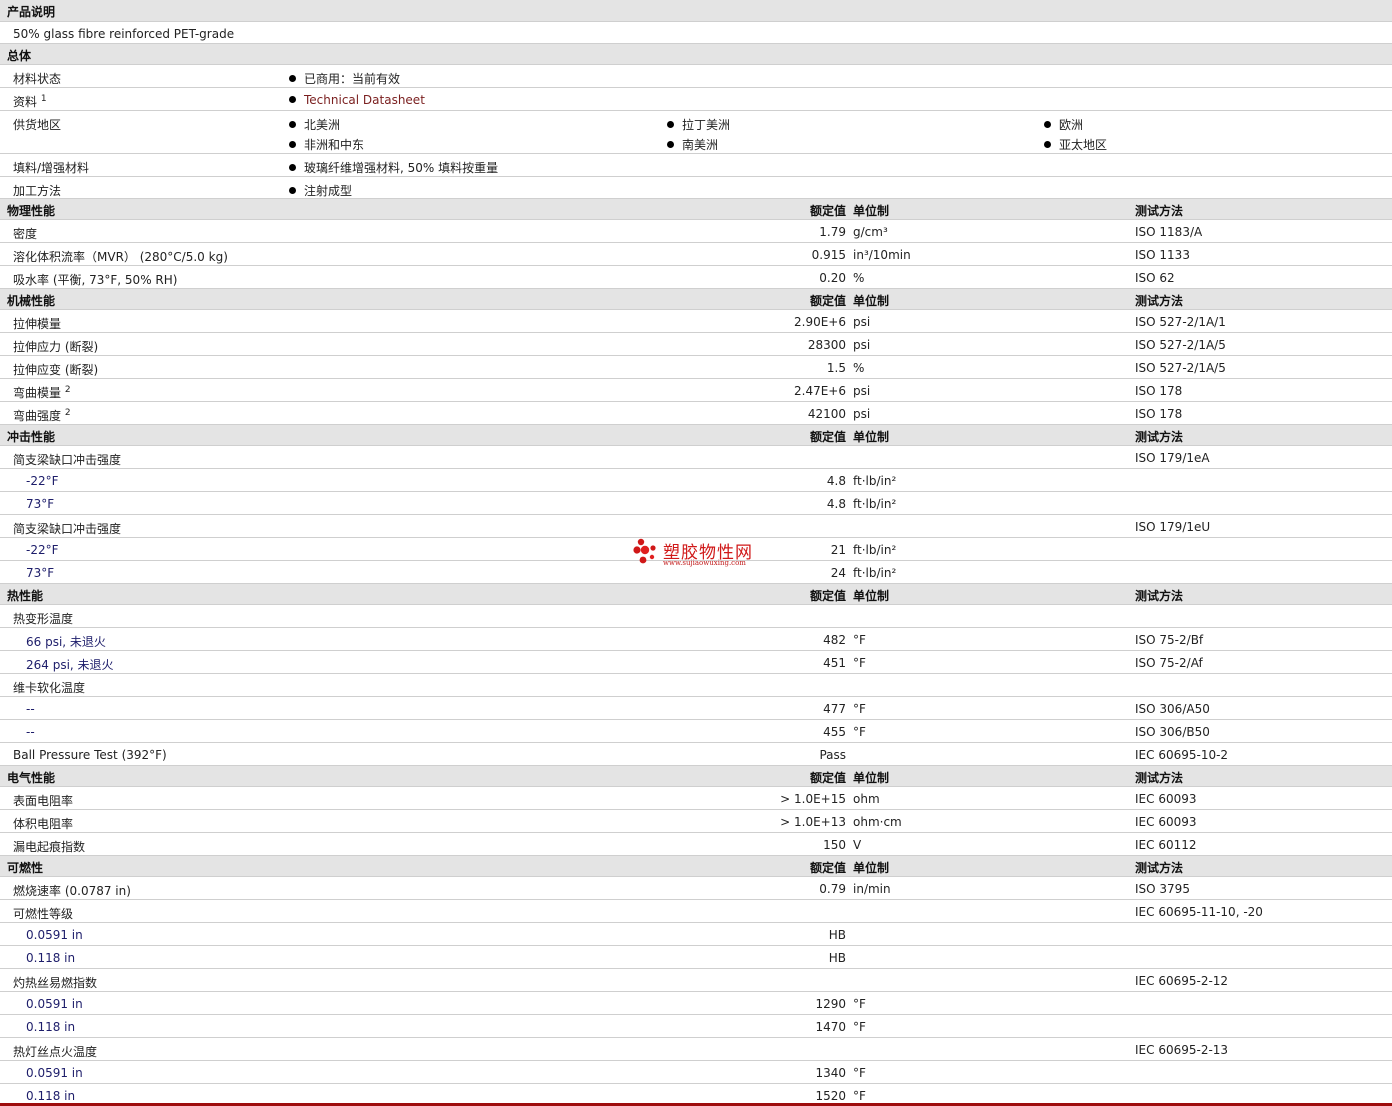 The height and width of the screenshot is (1106, 1392). I want to click on property-unit: psi, so click(862, 345).